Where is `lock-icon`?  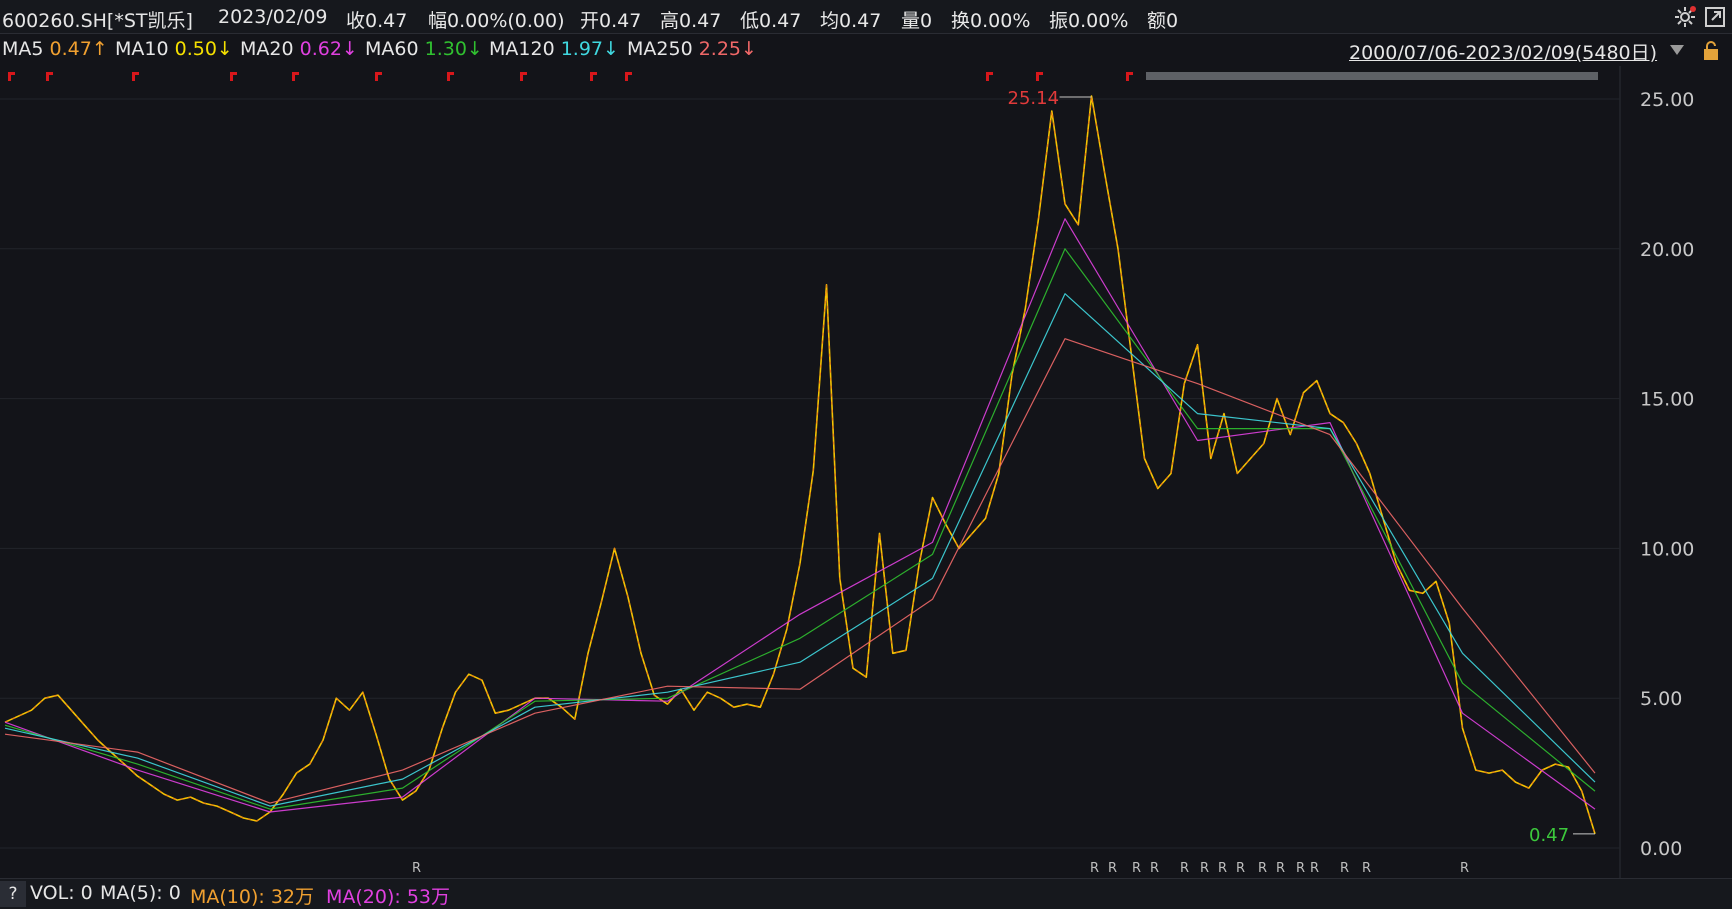
lock-icon is located at coordinates (1711, 51).